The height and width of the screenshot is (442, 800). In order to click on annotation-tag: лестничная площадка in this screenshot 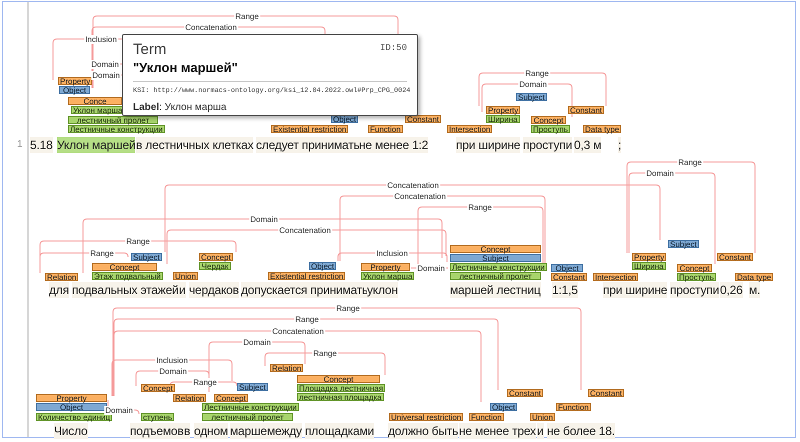, I will do `click(340, 397)`.